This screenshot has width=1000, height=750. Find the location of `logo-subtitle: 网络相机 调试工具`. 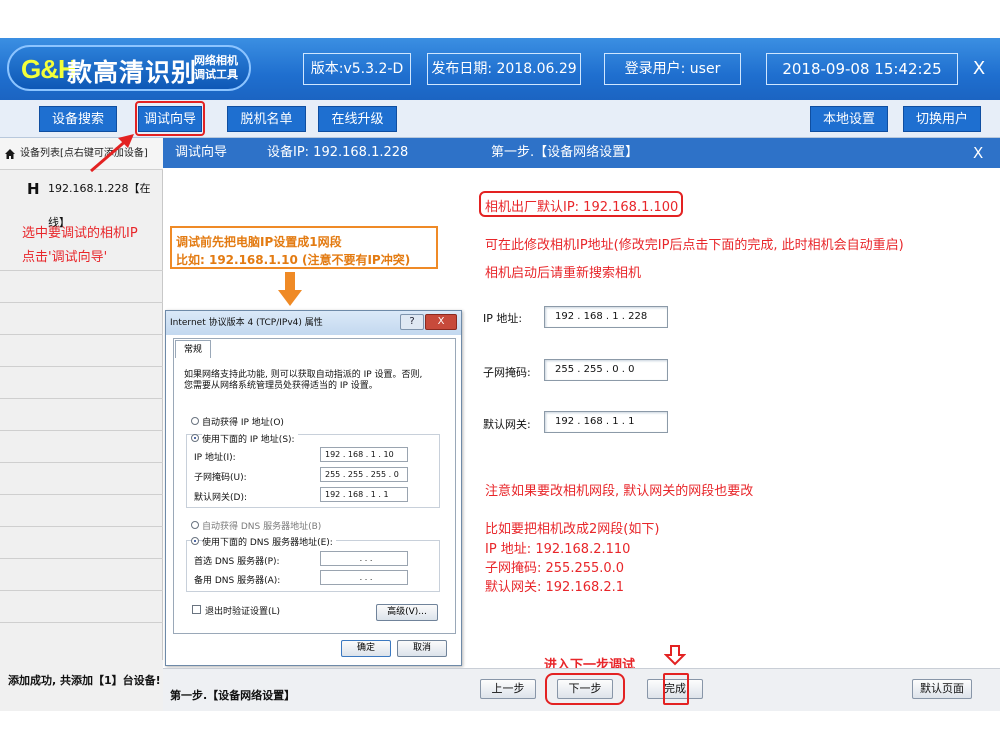

logo-subtitle: 网络相机 调试工具 is located at coordinates (222, 68).